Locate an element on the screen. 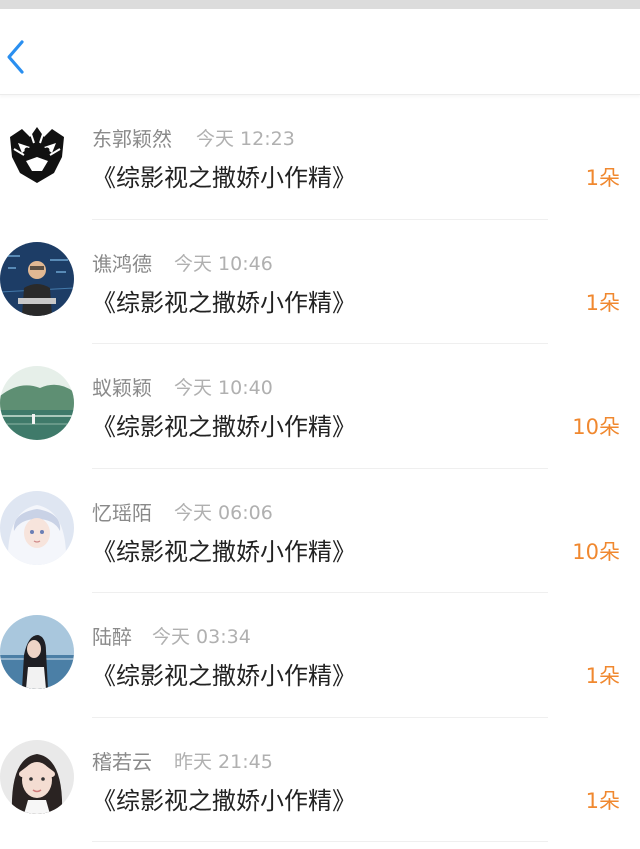 The image size is (640, 849). back-button is located at coordinates (15, 57).